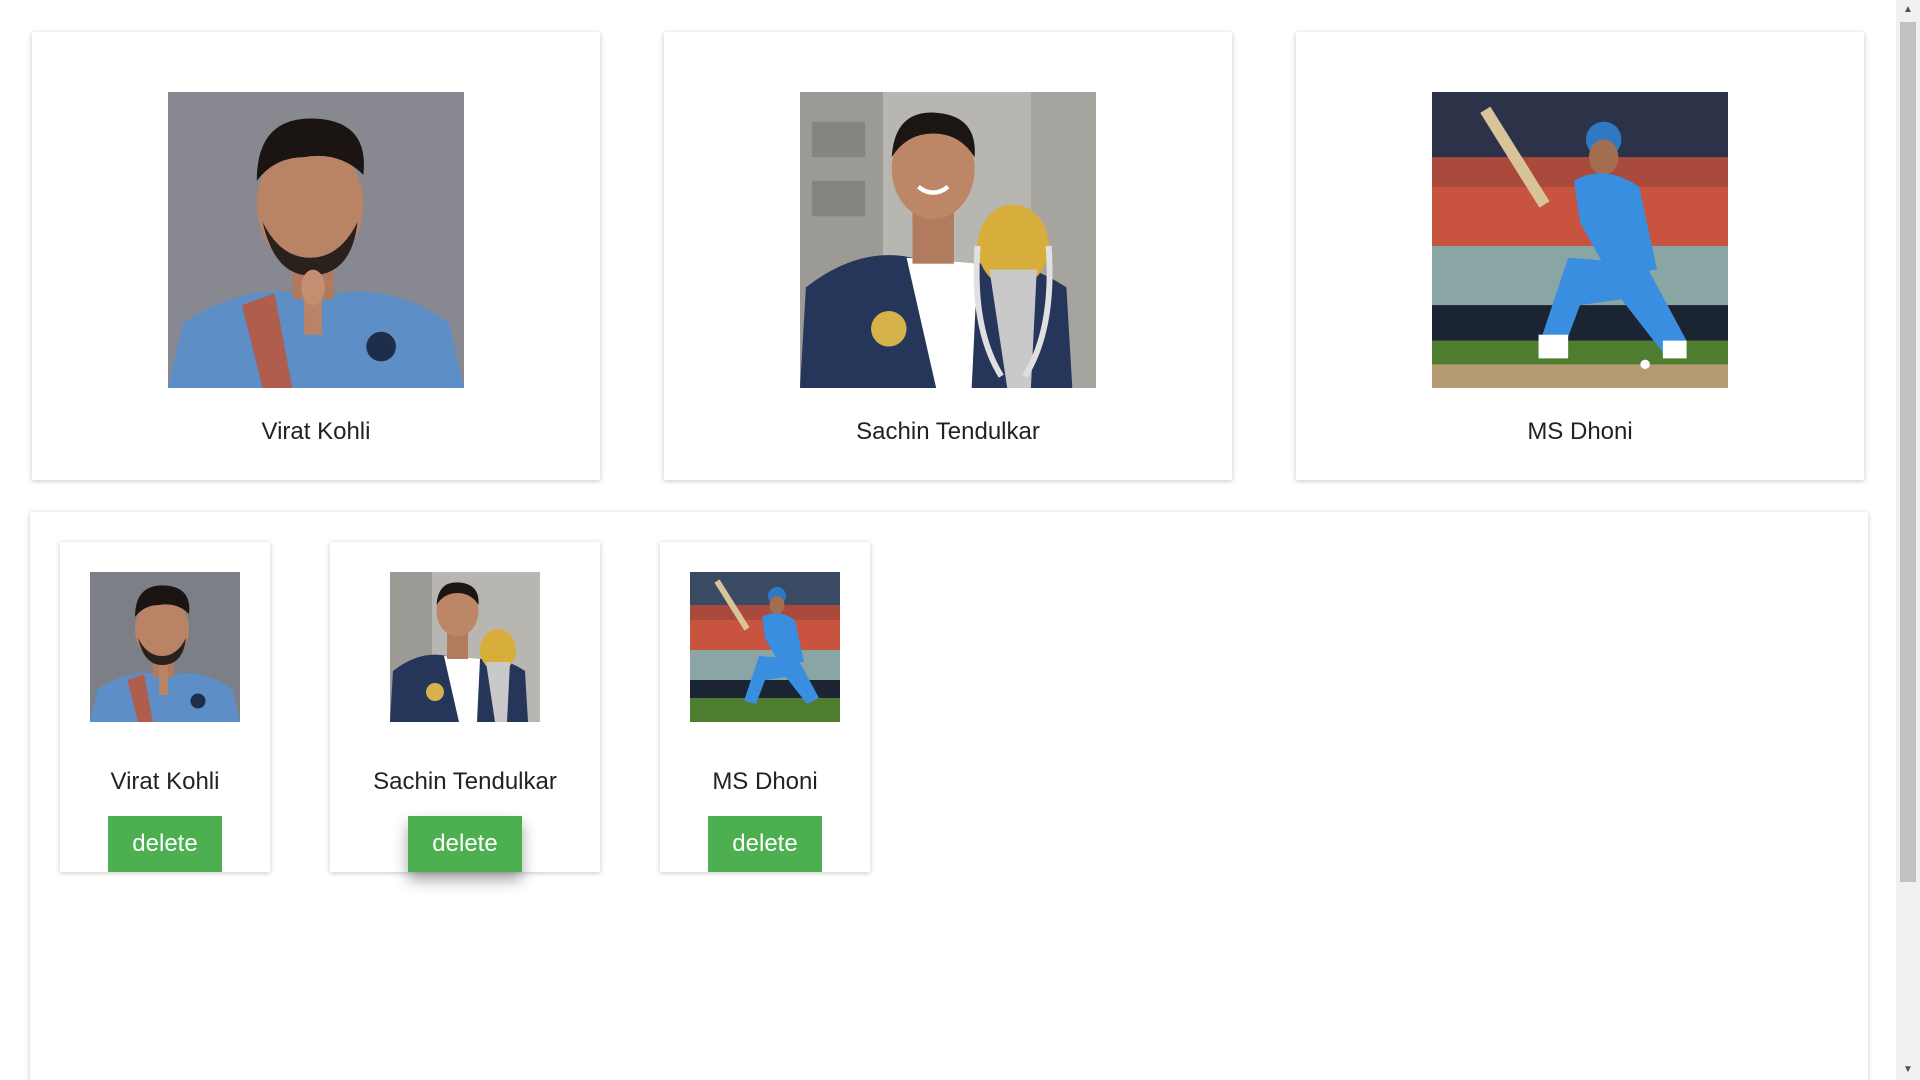  I want to click on player-card-ms-dhoni: MS Dhoni, so click(1580, 256).